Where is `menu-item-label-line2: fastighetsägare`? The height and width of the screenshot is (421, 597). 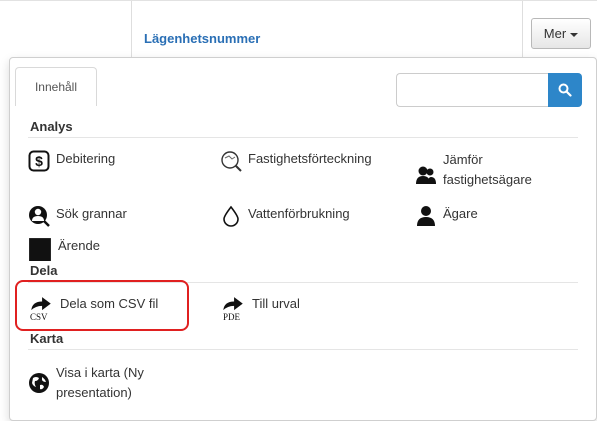 menu-item-label-line2: fastighetsägare is located at coordinates (487, 179).